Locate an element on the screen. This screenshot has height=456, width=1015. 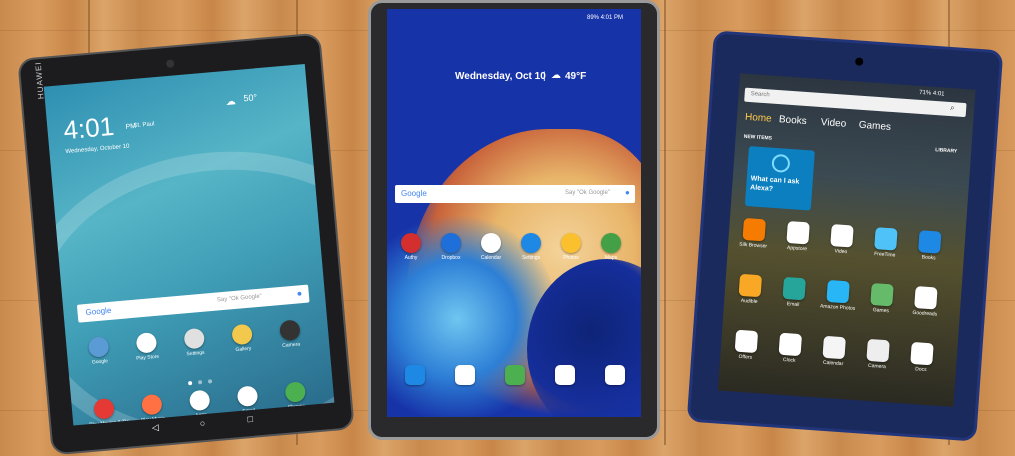
alexa-card: What can I ask Alexa? is located at coordinates (779, 178).